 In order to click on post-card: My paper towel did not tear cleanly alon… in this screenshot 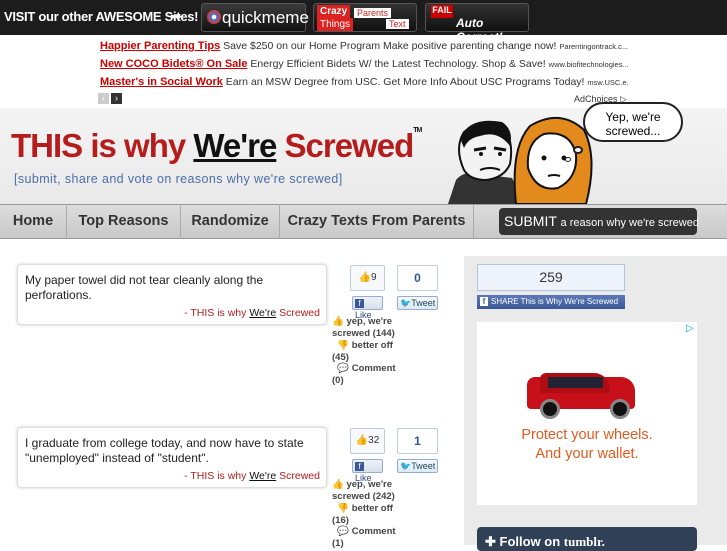, I will do `click(172, 294)`.